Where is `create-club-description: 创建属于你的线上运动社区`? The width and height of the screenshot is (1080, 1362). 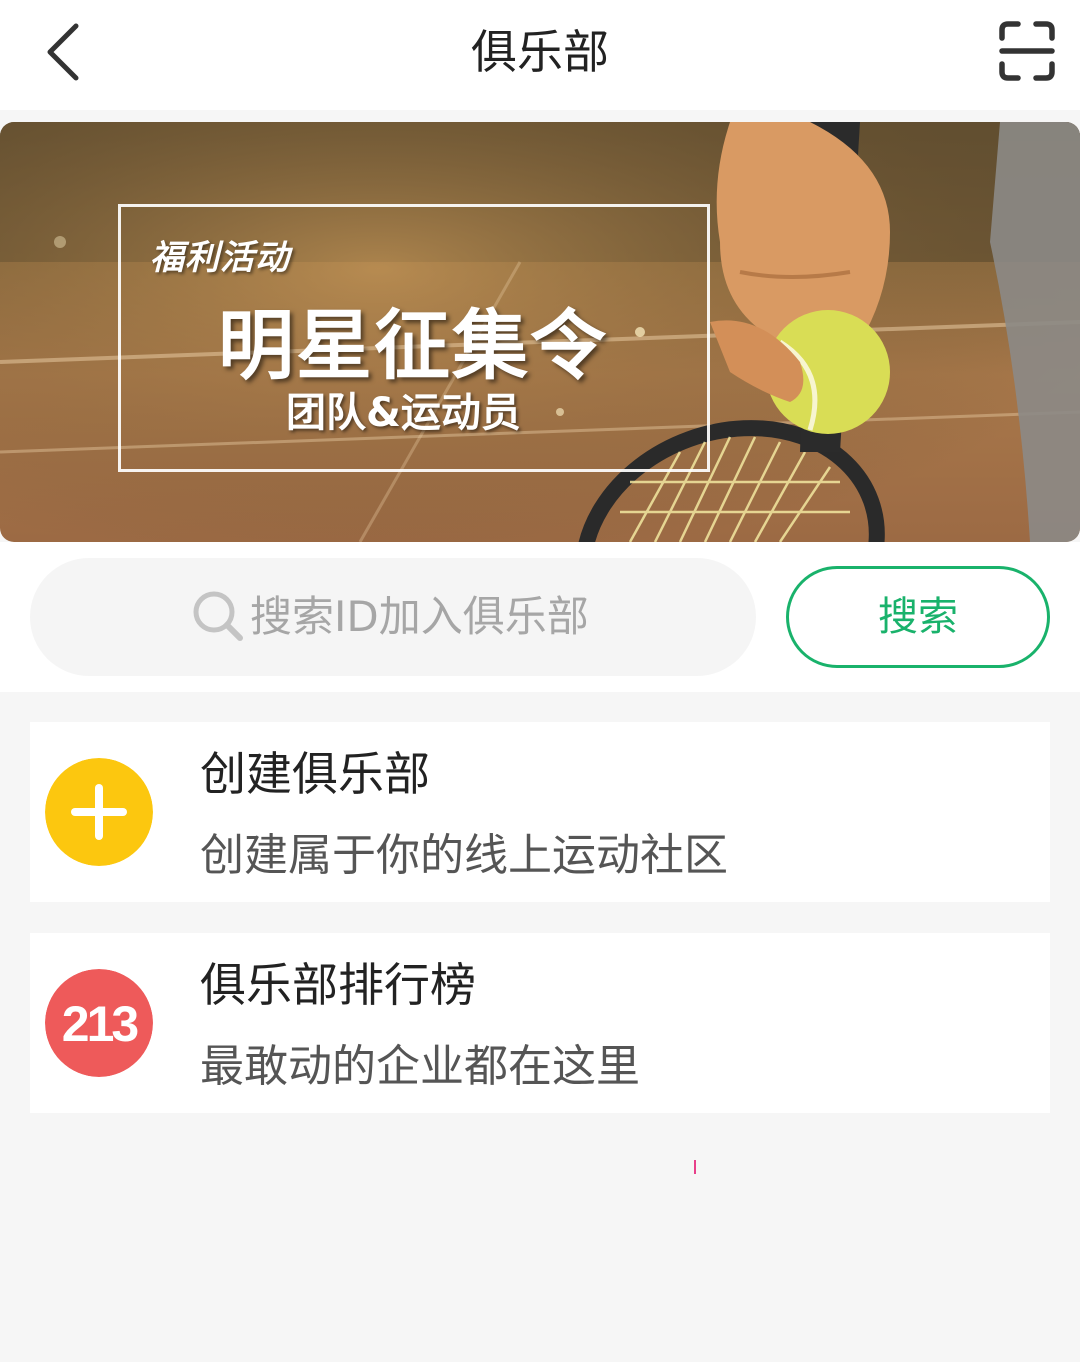 create-club-description: 创建属于你的线上运动社区 is located at coordinates (464, 855).